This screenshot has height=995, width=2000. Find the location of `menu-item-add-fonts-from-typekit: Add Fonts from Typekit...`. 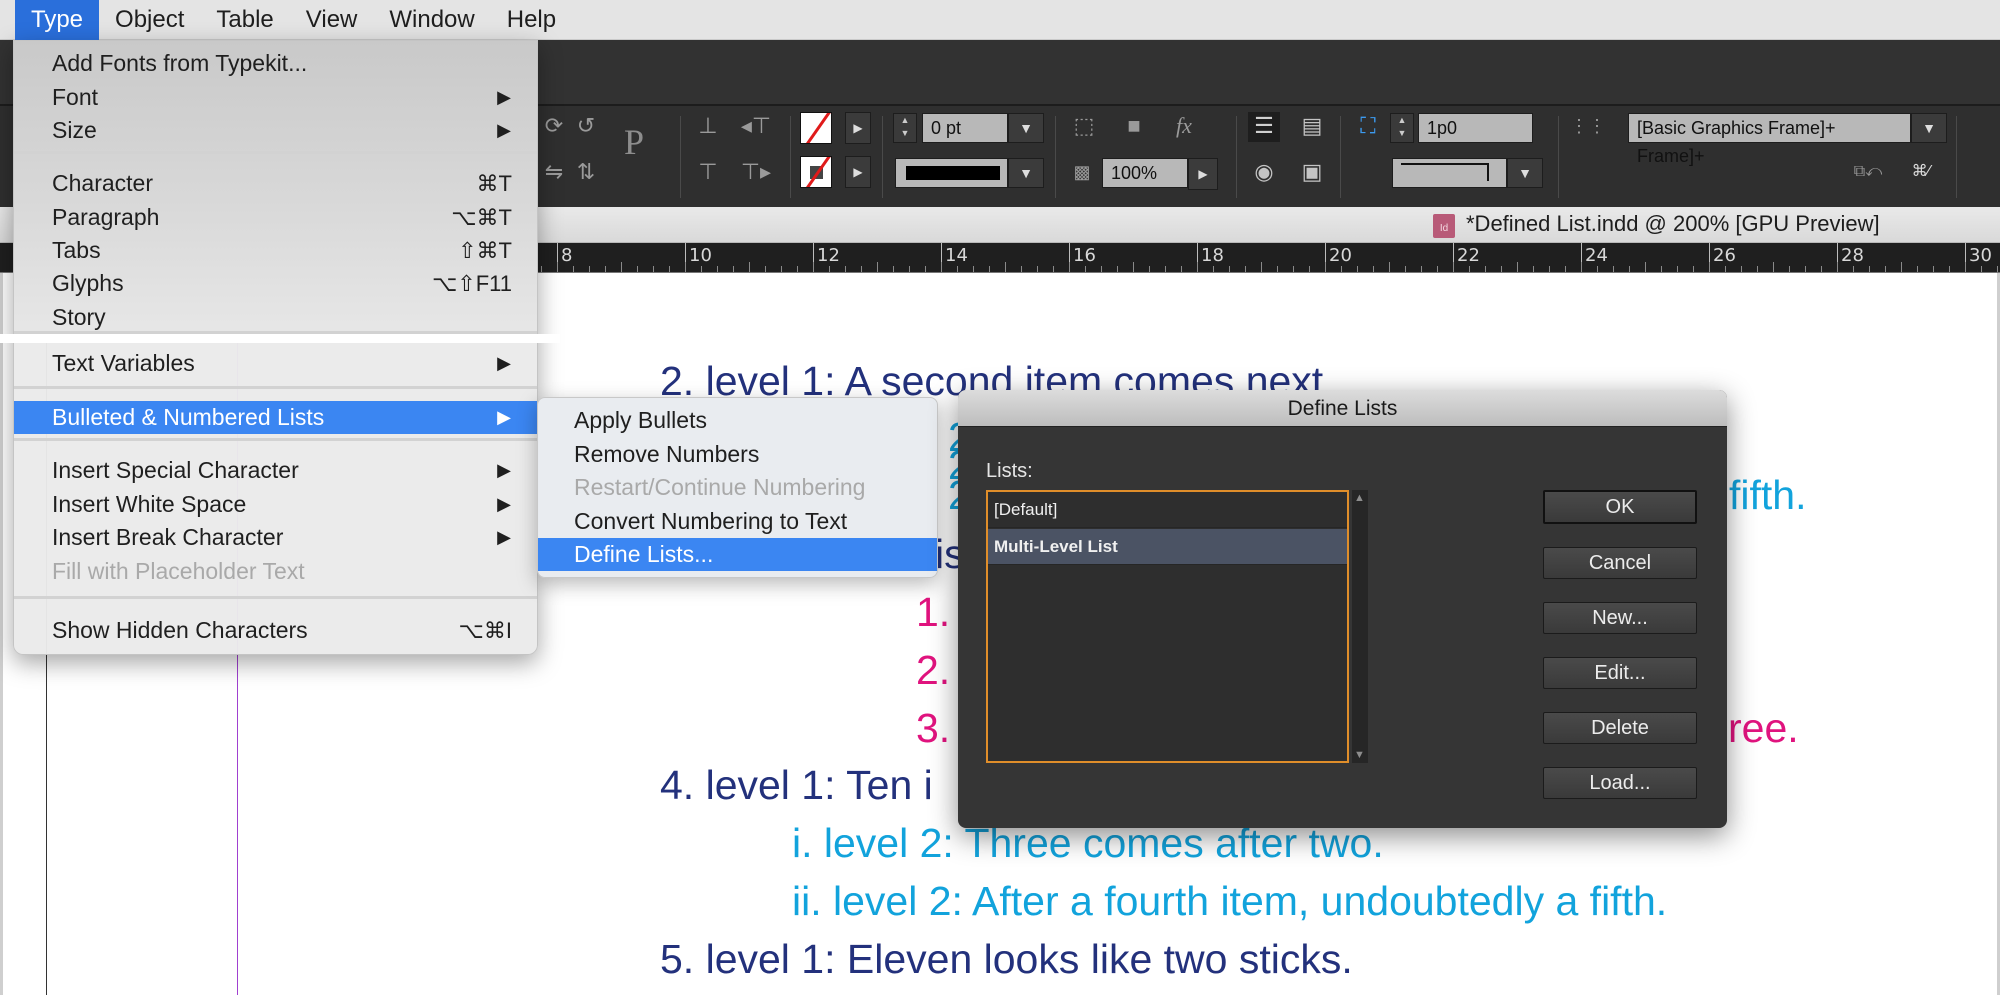

menu-item-add-fonts-from-typekit: Add Fonts from Typekit... is located at coordinates (275, 63).